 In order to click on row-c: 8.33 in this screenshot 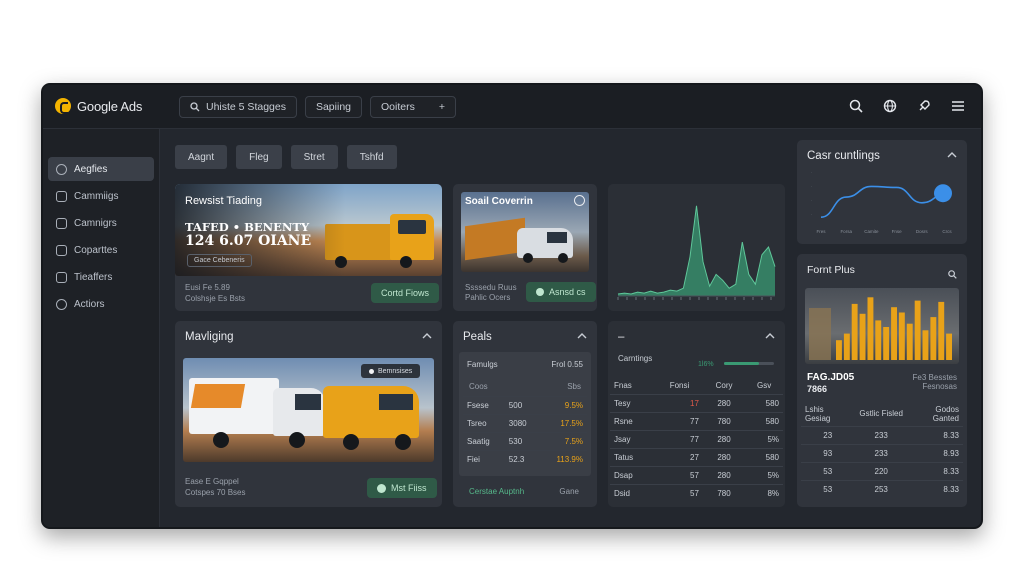, I will do `click(935, 434)`.